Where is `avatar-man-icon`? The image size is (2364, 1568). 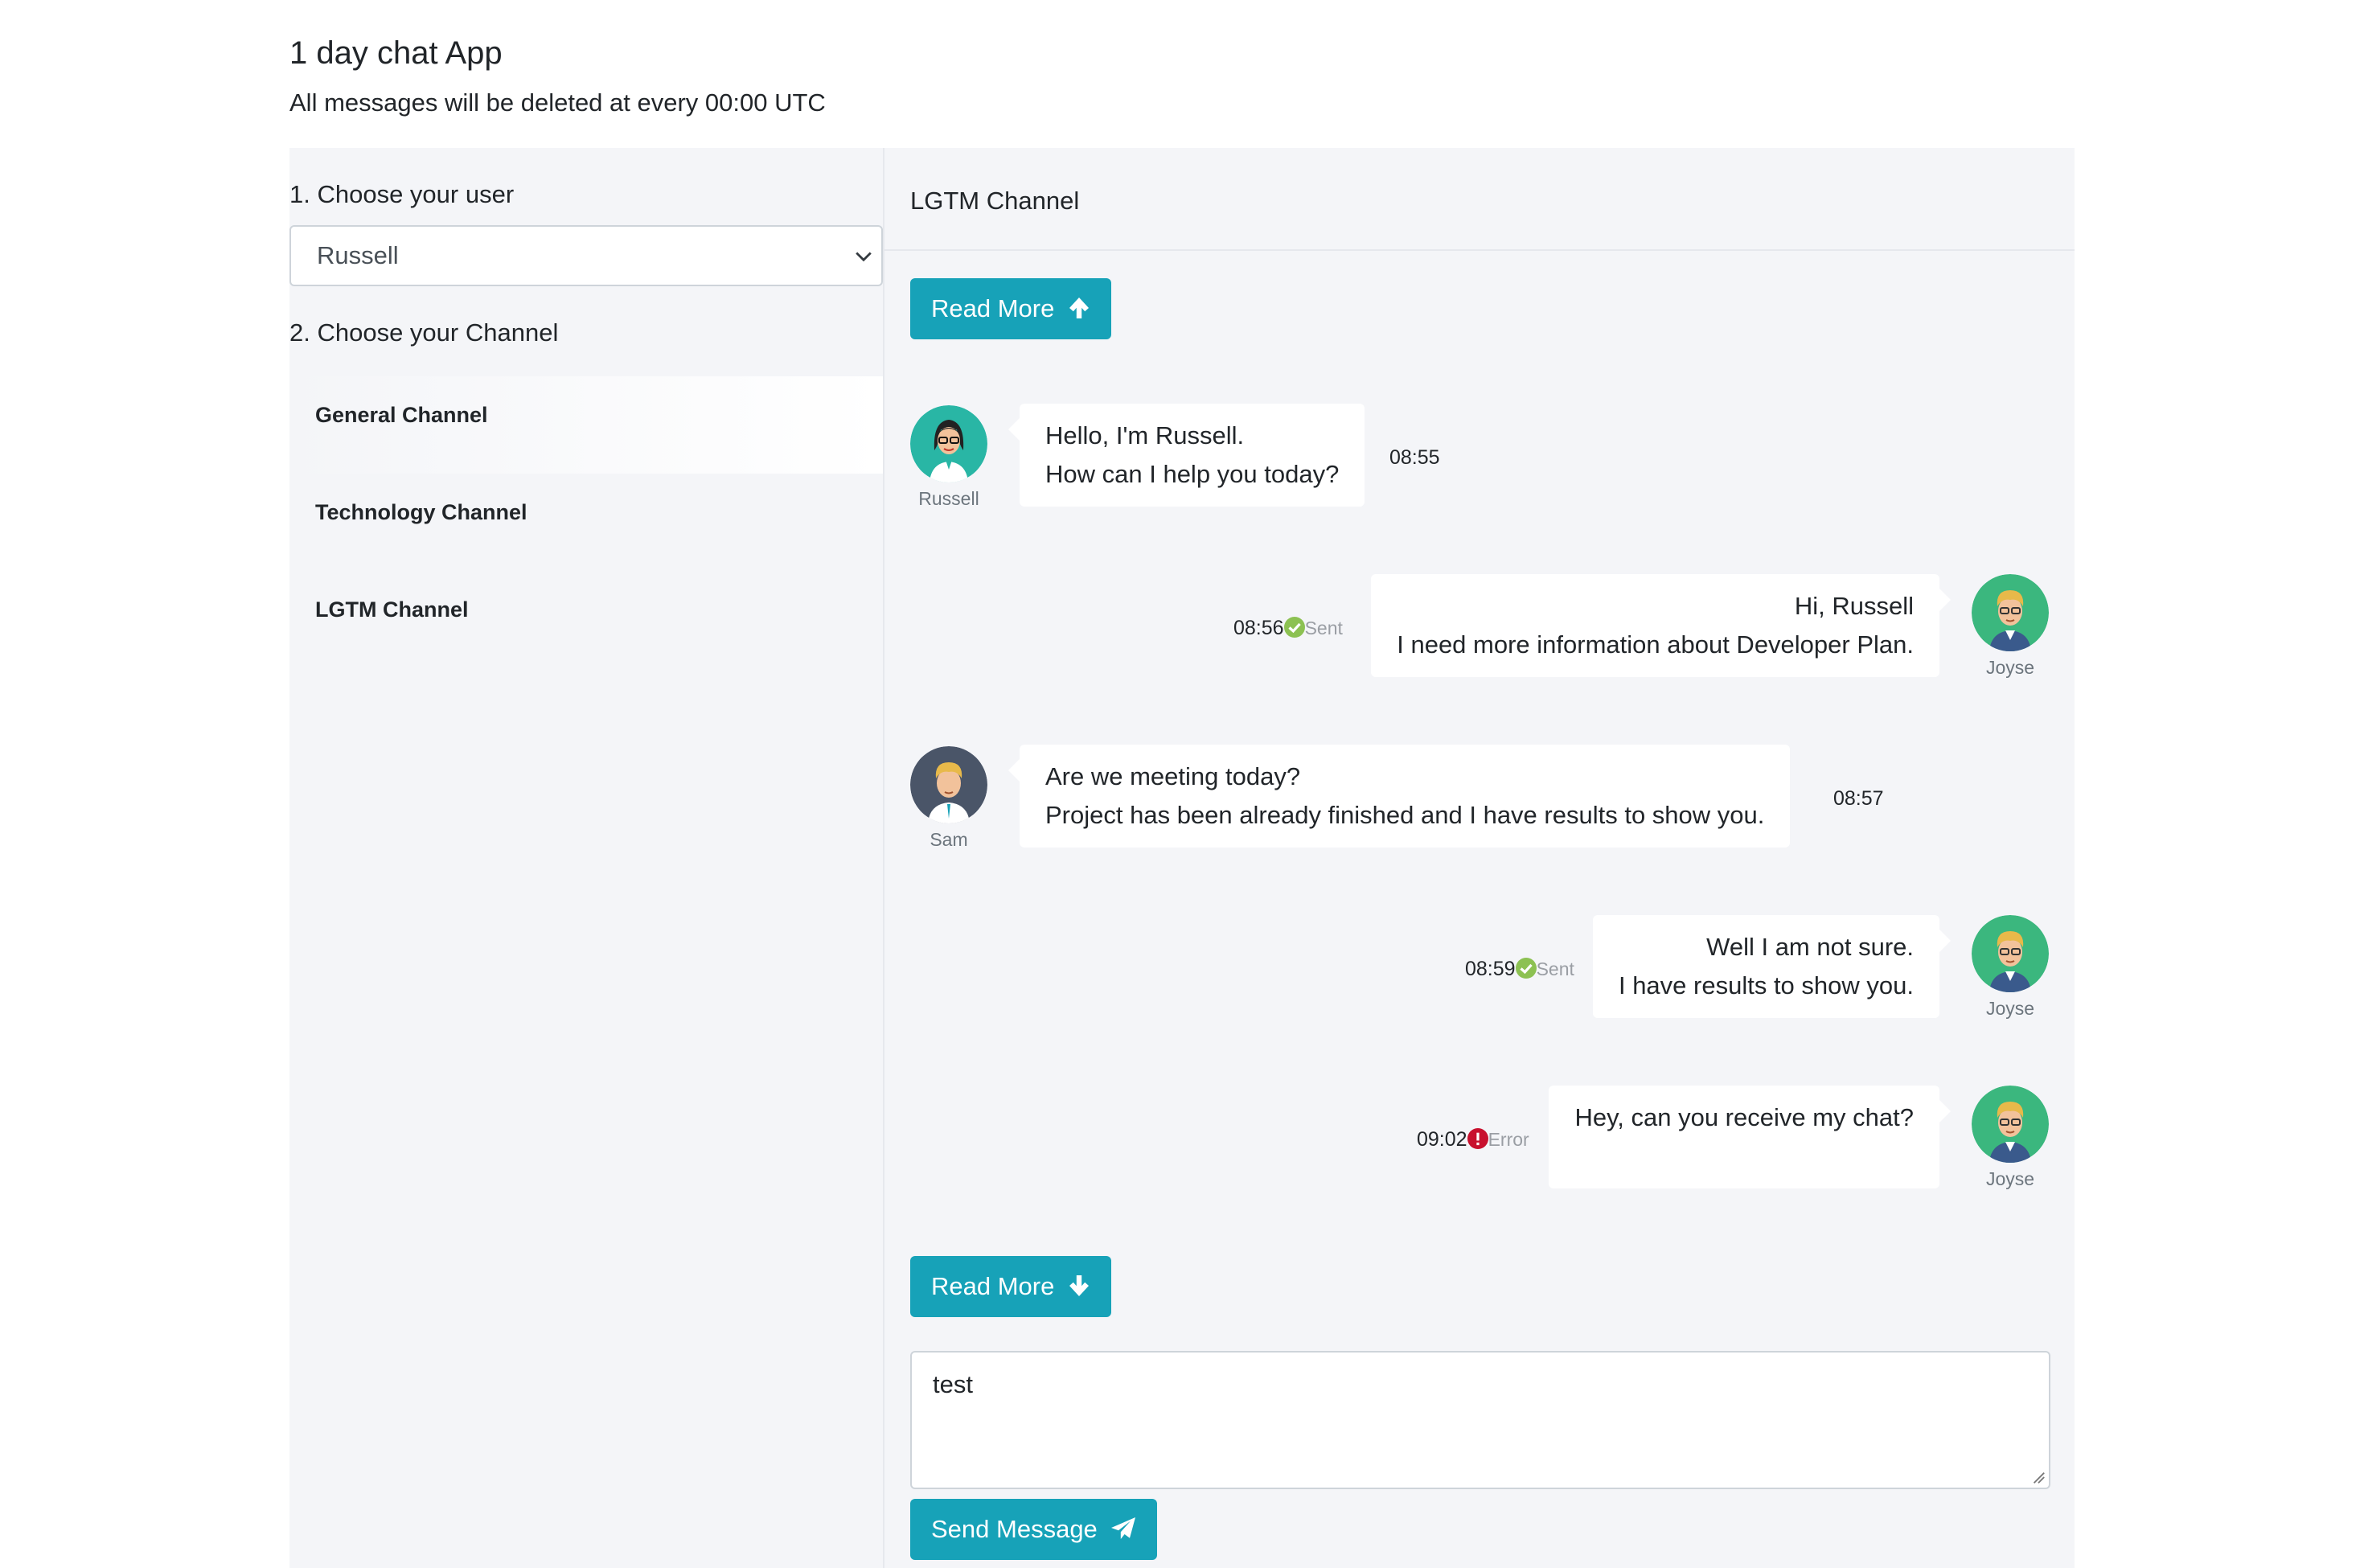 avatar-man-icon is located at coordinates (948, 784).